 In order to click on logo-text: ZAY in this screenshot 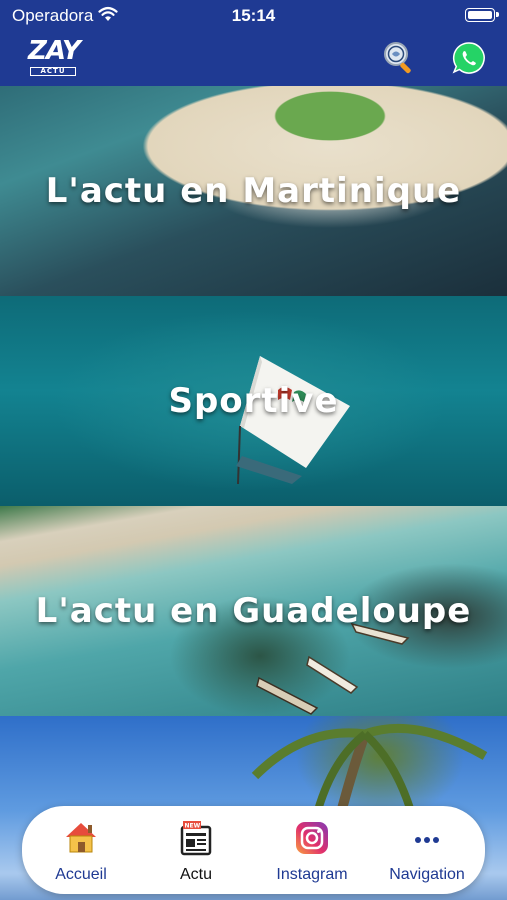, I will do `click(54, 51)`.